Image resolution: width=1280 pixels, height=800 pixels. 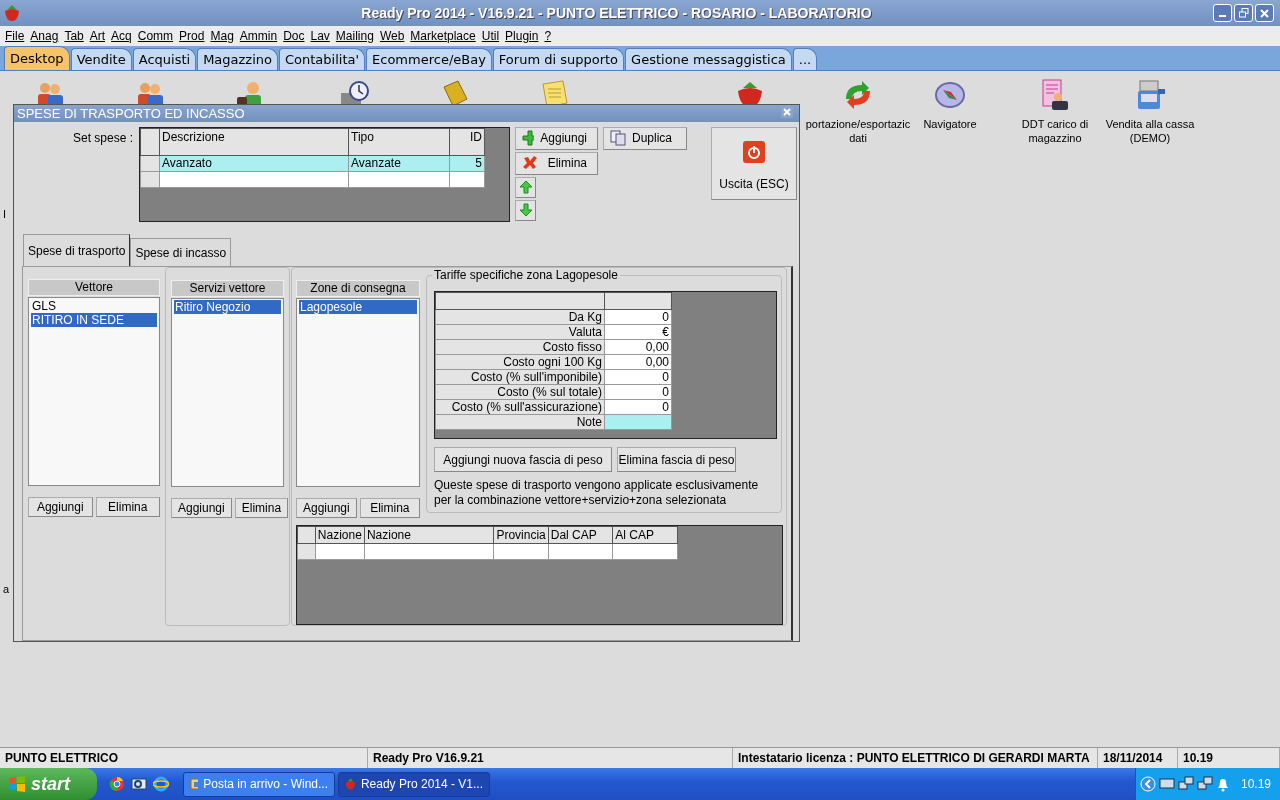 What do you see at coordinates (194, 36) in the screenshot?
I see `menu-item: Prod` at bounding box center [194, 36].